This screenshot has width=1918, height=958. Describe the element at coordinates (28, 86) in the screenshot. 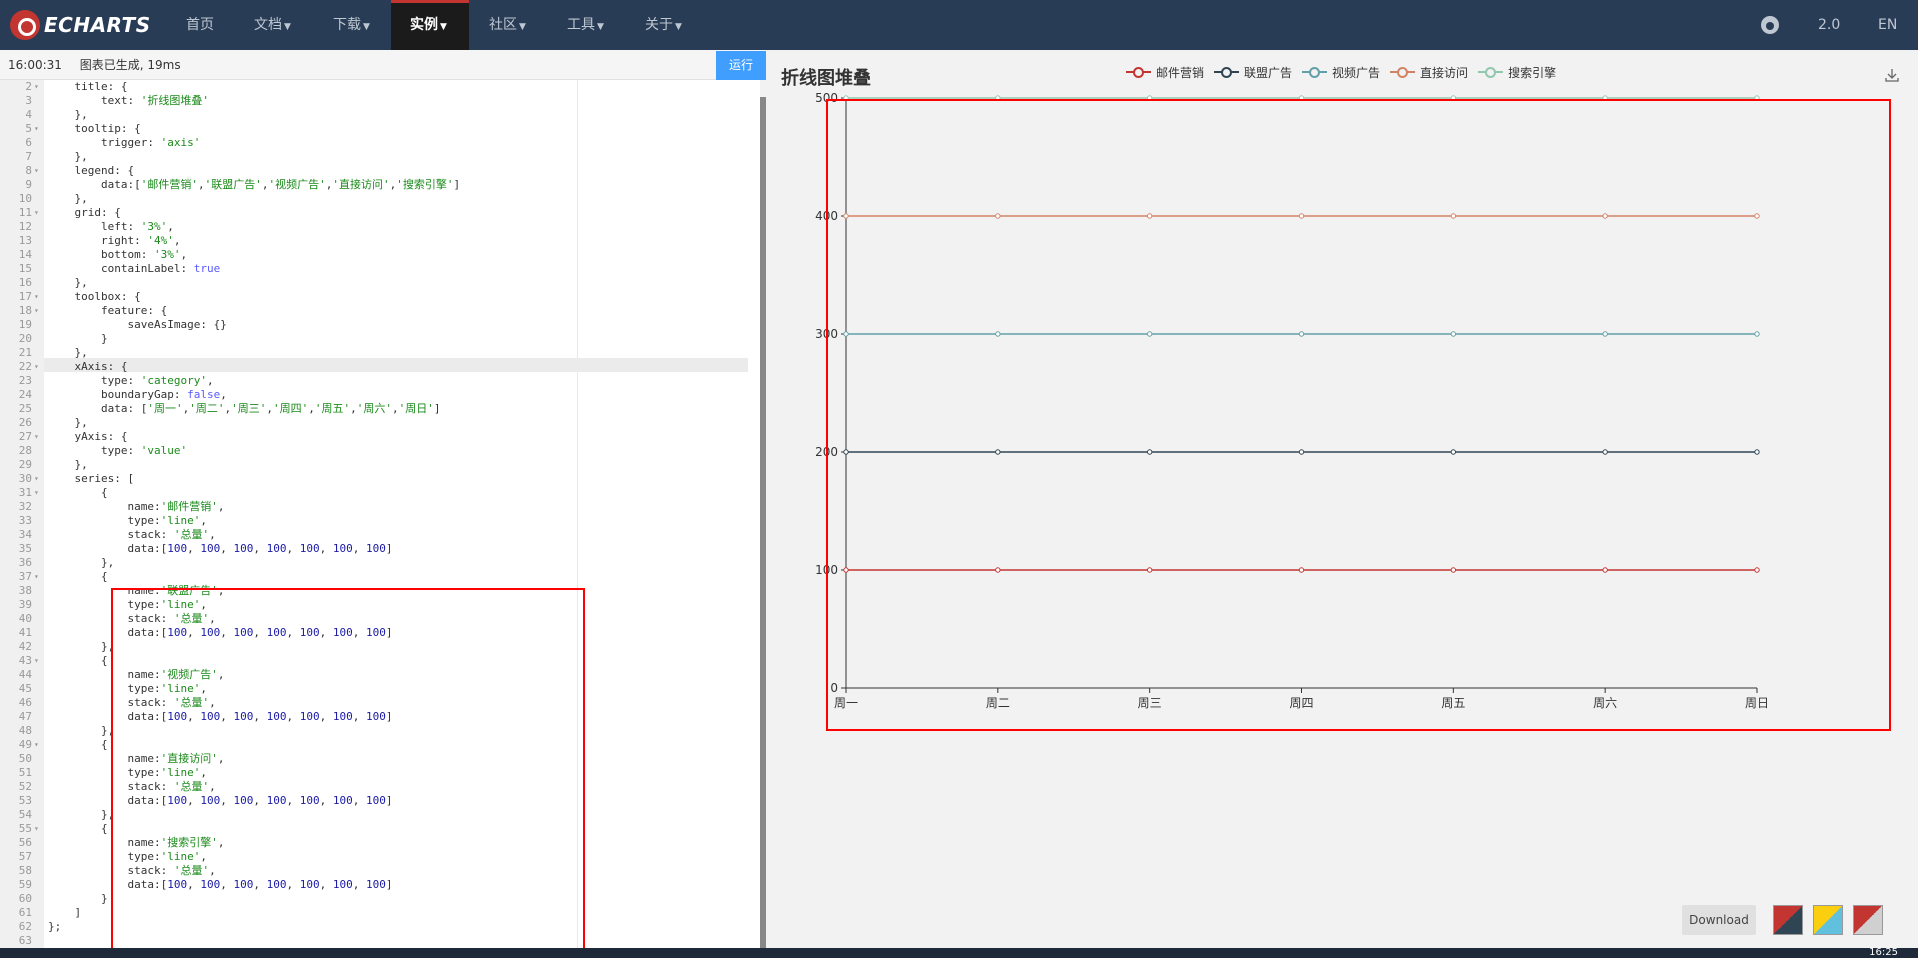

I see `line-number: 2` at that location.